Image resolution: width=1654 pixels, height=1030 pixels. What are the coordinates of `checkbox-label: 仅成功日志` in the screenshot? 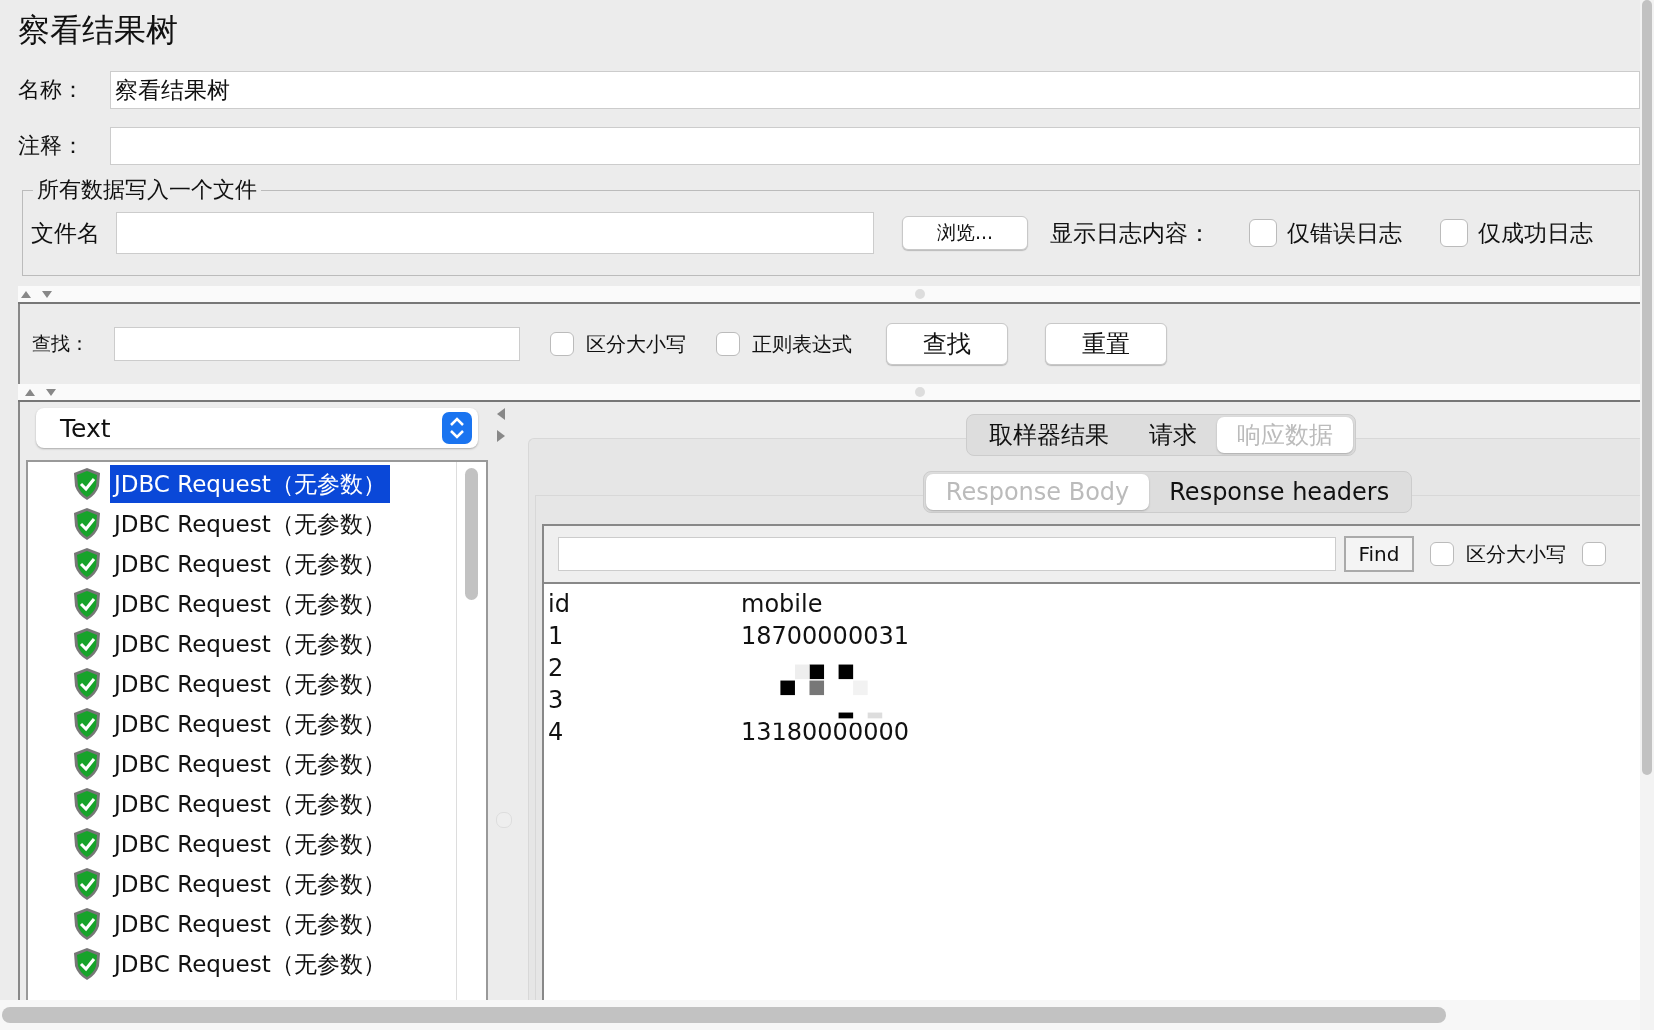 It's located at (1535, 233).